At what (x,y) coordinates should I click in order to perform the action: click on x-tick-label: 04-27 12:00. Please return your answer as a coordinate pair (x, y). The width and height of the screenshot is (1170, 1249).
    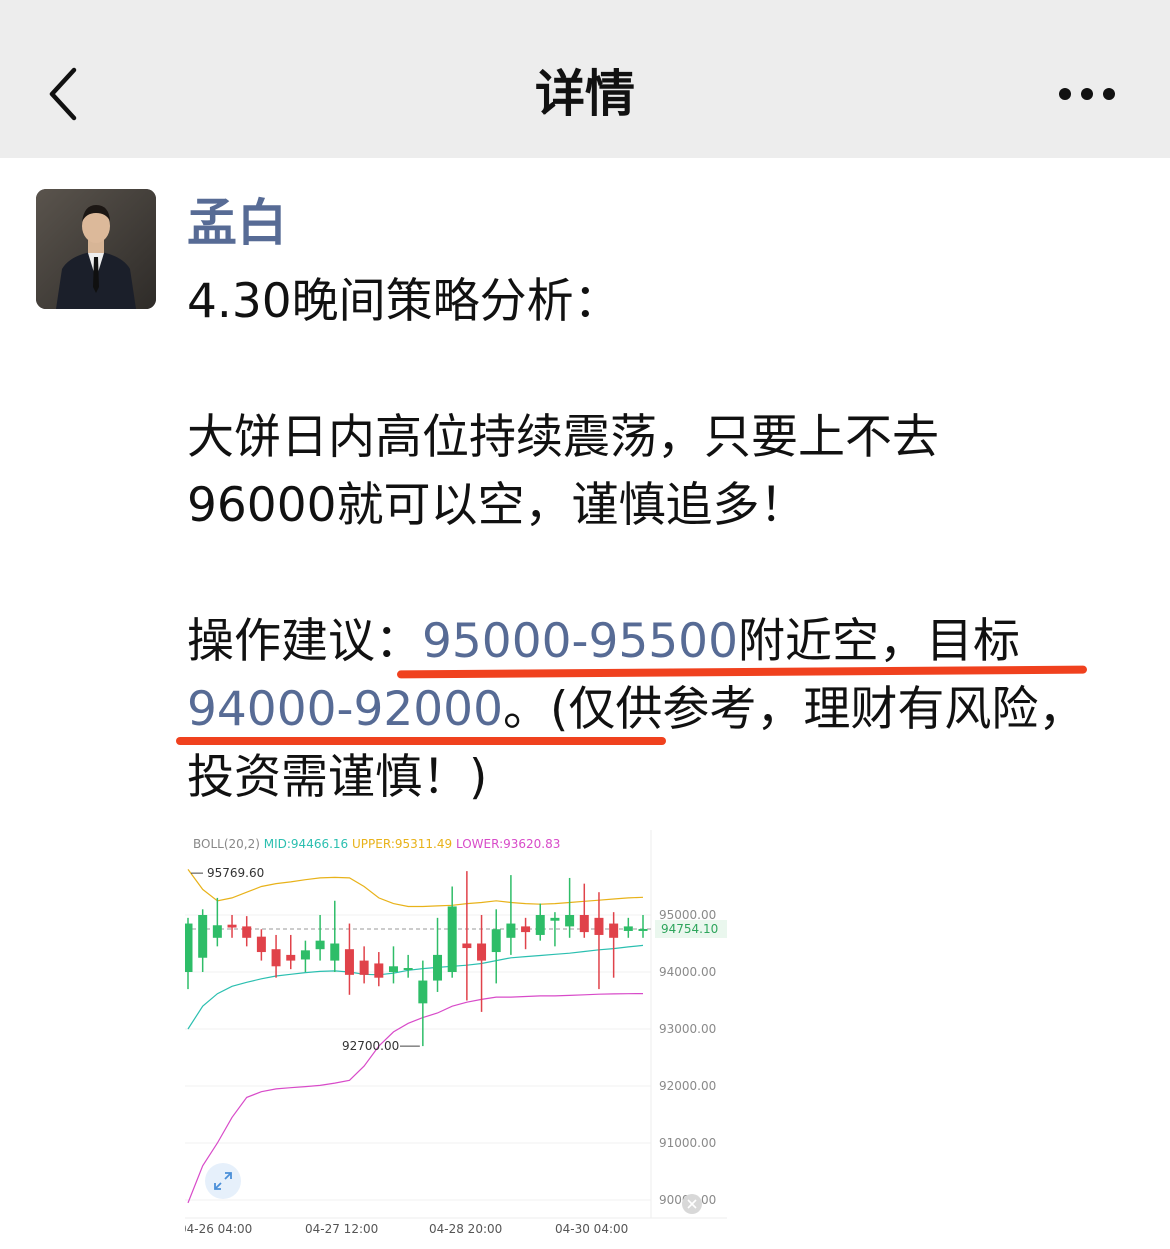
    Looking at the image, I should click on (341, 1229).